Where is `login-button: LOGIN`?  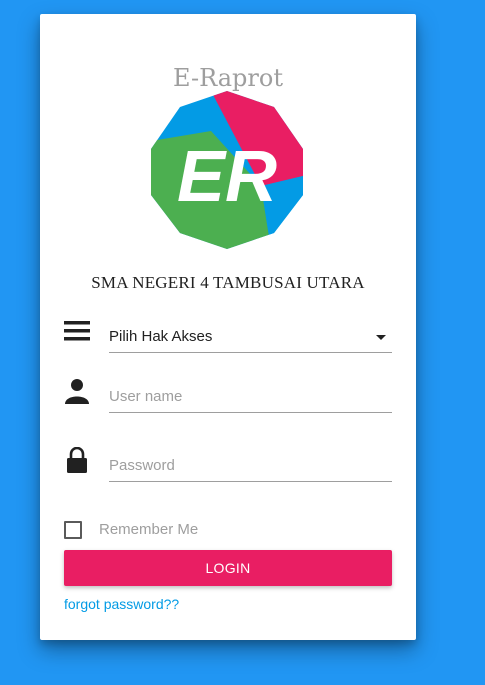 login-button: LOGIN is located at coordinates (228, 568).